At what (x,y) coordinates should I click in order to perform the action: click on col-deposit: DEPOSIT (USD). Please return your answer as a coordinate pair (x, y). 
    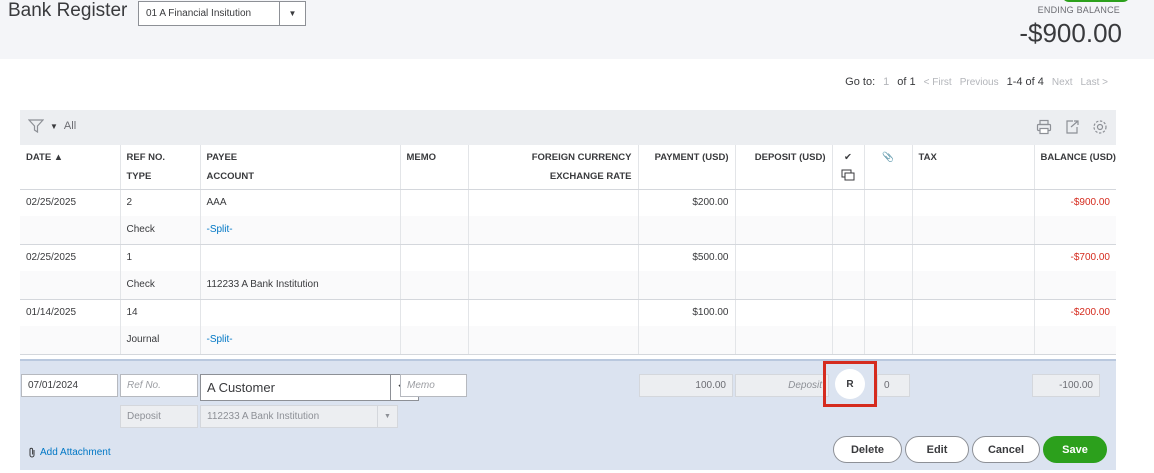
    Looking at the image, I should click on (783, 155).